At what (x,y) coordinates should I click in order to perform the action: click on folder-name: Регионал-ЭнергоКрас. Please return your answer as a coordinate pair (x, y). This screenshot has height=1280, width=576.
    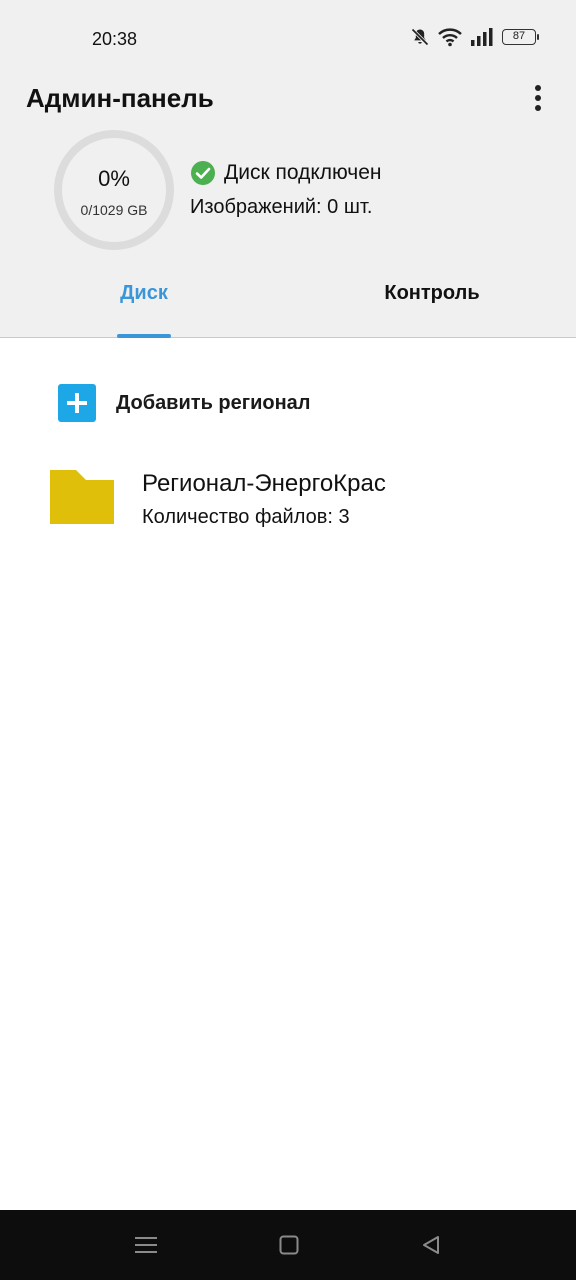
    Looking at the image, I should click on (264, 483).